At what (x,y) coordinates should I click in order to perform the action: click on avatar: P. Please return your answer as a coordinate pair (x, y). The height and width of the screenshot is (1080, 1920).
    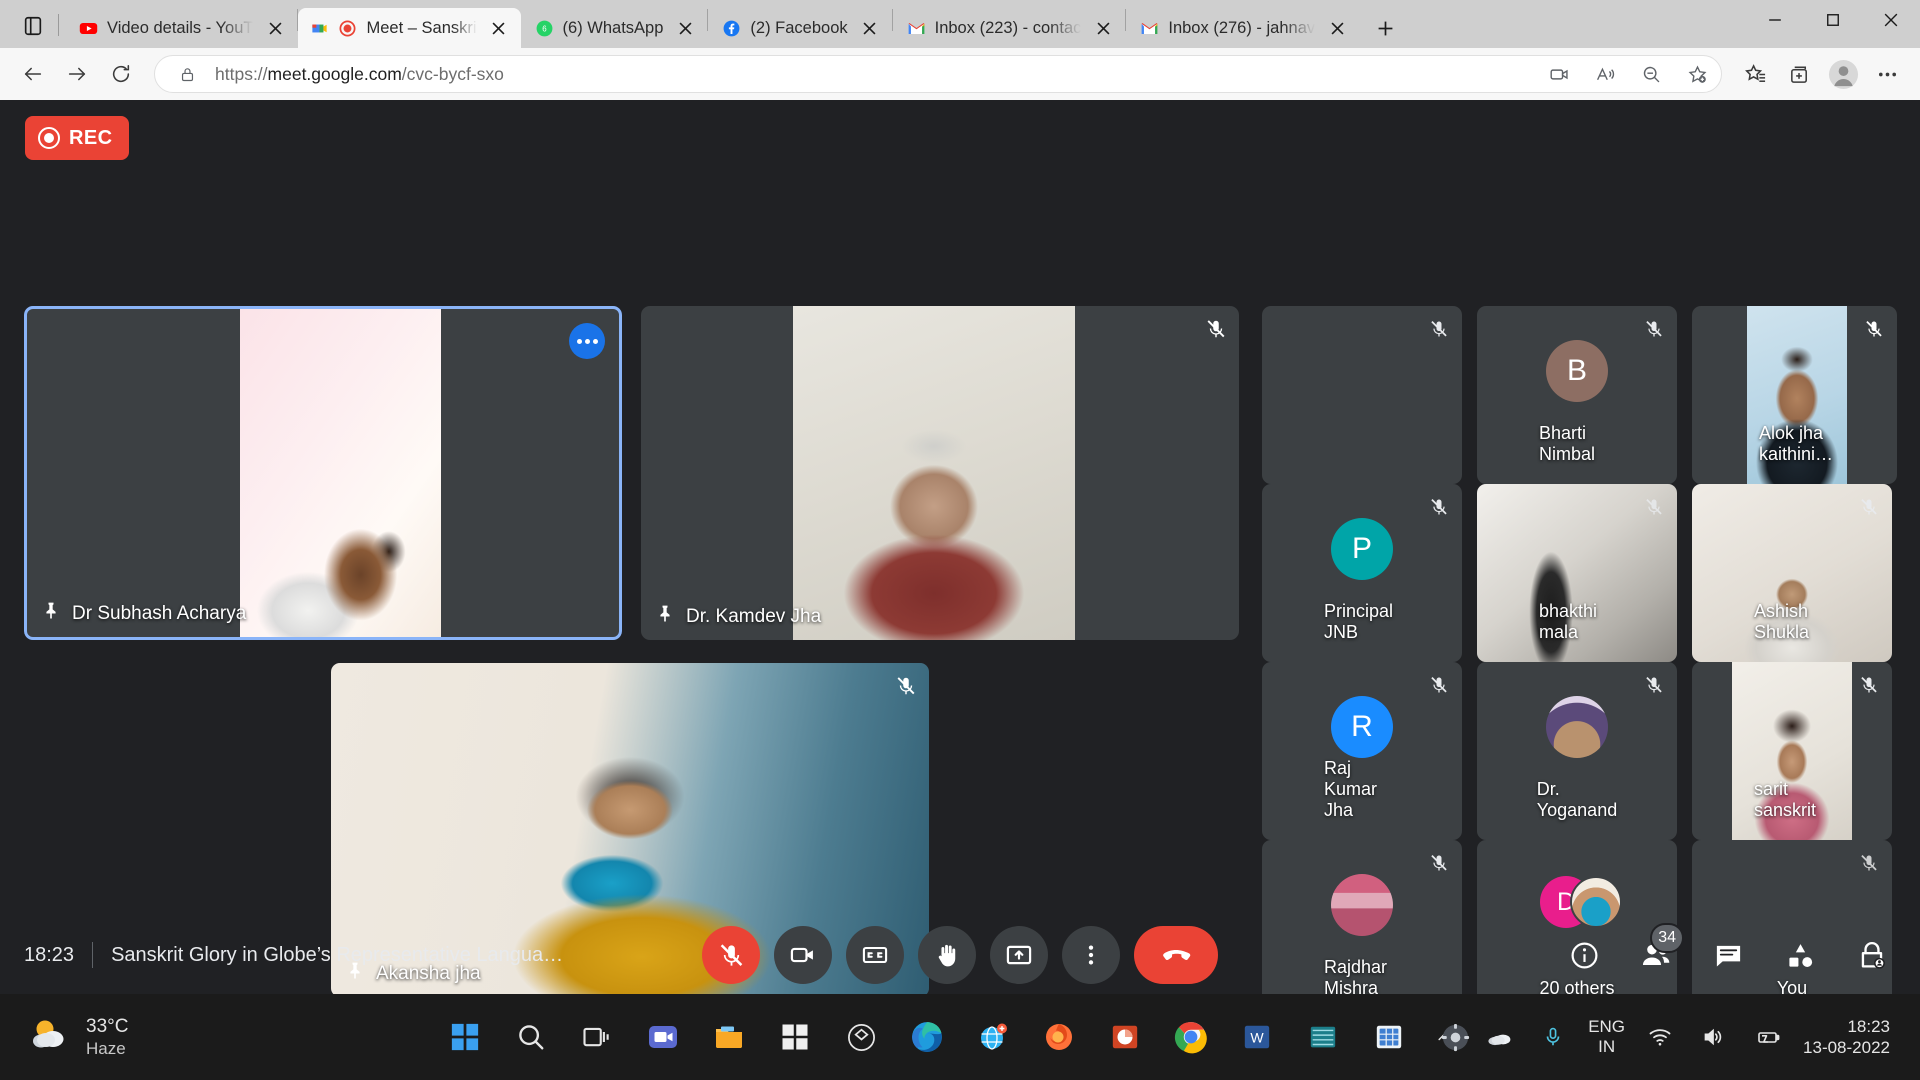
    Looking at the image, I should click on (1362, 549).